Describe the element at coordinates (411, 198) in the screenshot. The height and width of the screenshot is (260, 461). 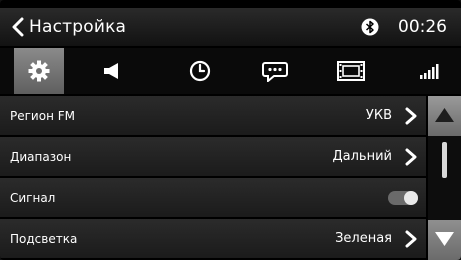
I see `toggle-knob` at that location.